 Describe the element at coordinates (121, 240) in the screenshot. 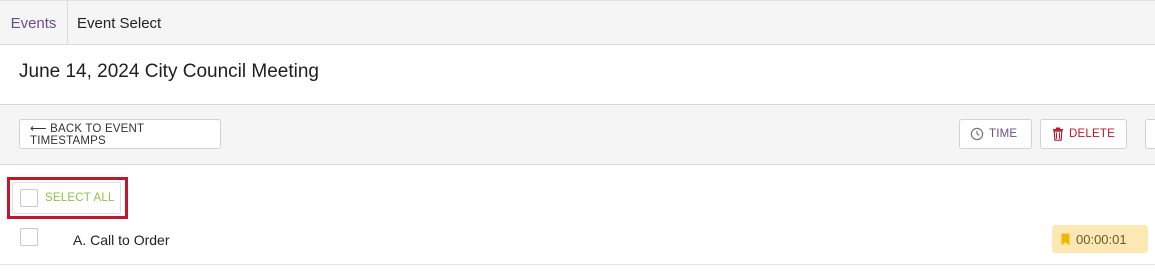

I see `item-label: A. Call to Order` at that location.